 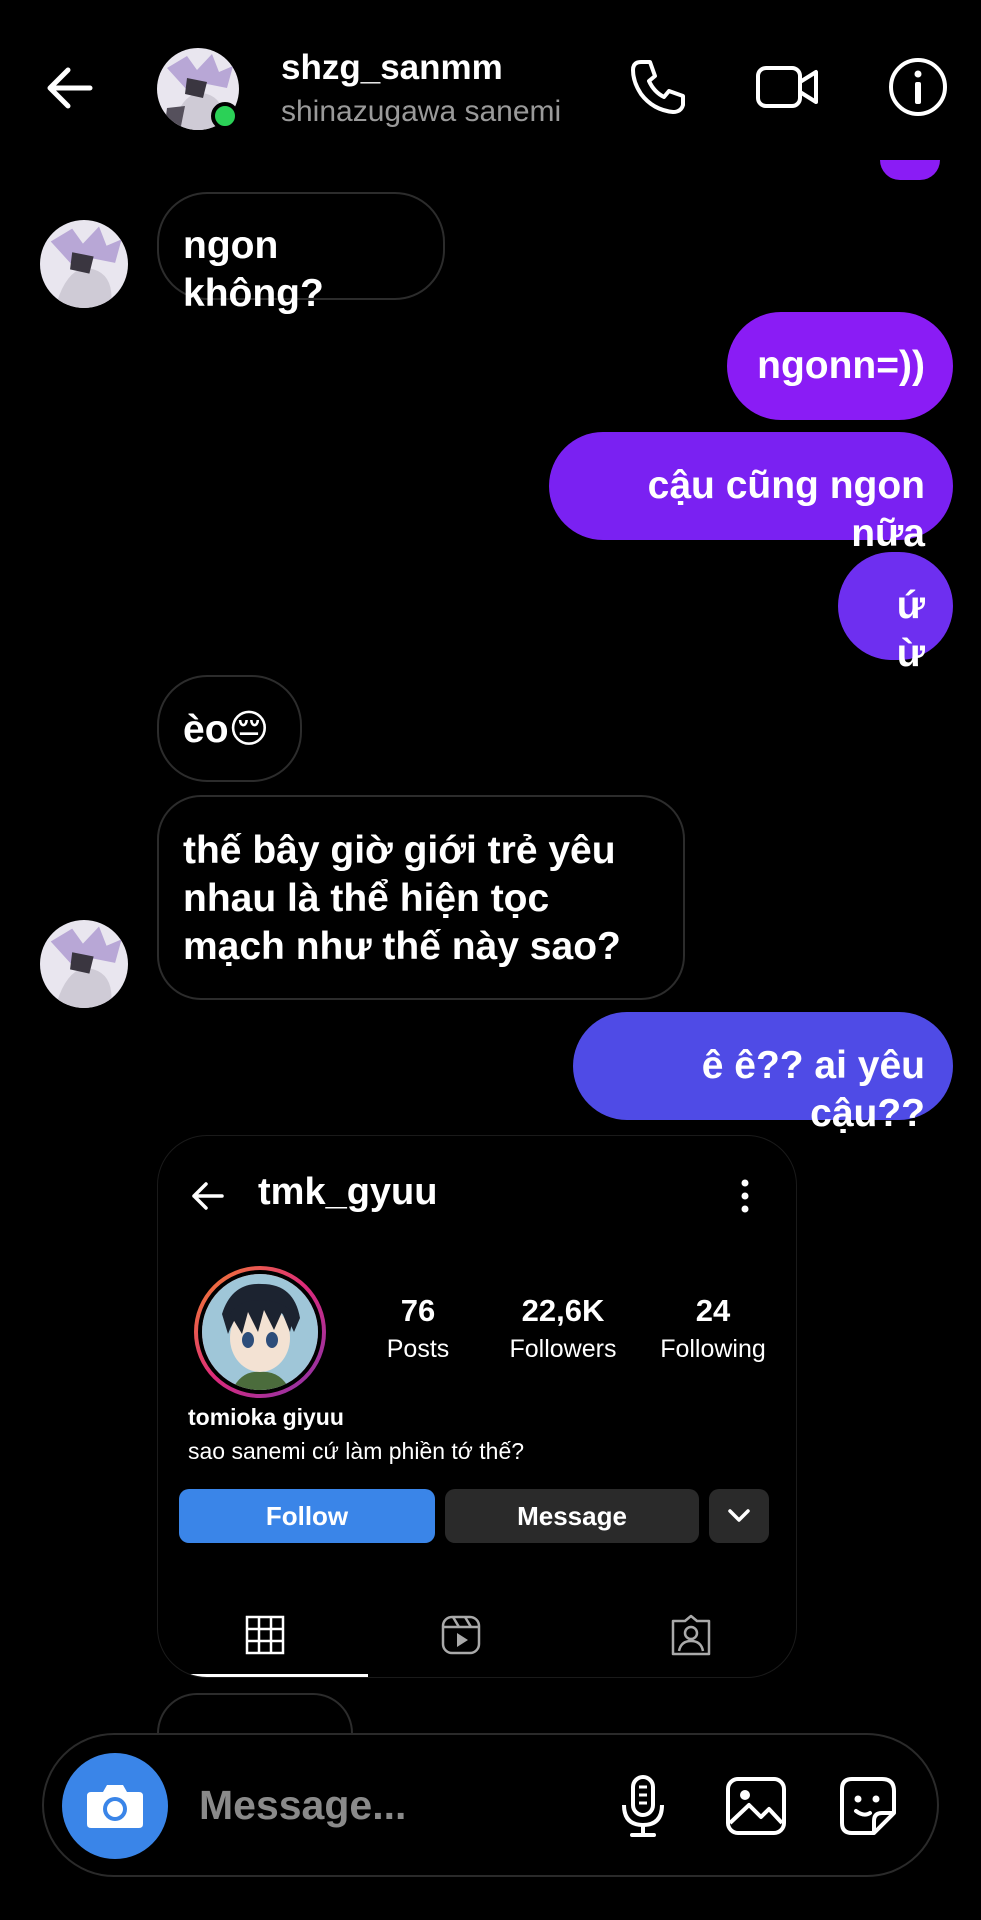 What do you see at coordinates (763, 1073) in the screenshot?
I see `message-sent: ê ê?? ai yêu cậu??` at bounding box center [763, 1073].